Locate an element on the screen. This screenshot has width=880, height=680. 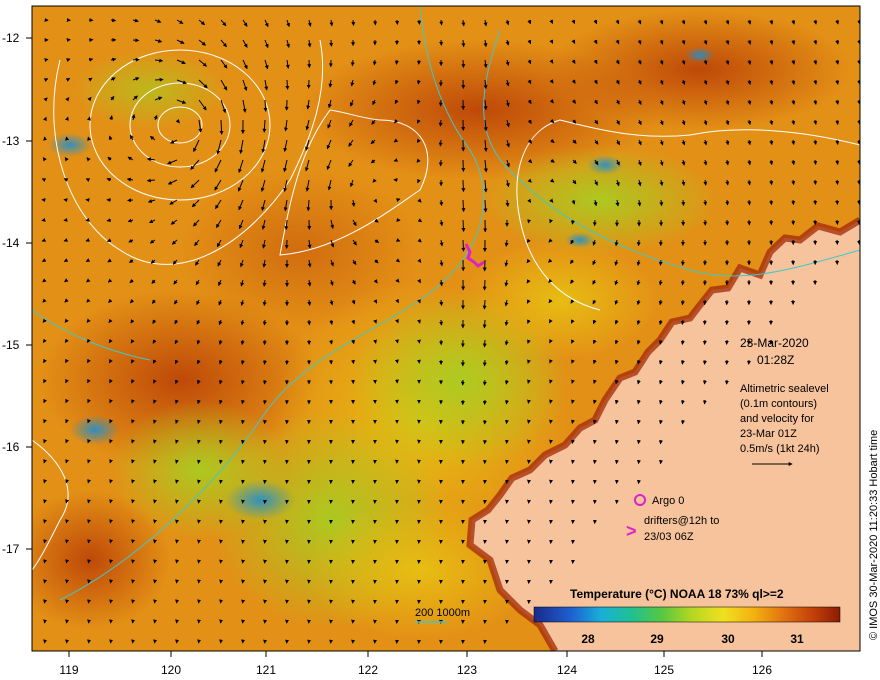
x-tick-label: 126 is located at coordinates (762, 670).